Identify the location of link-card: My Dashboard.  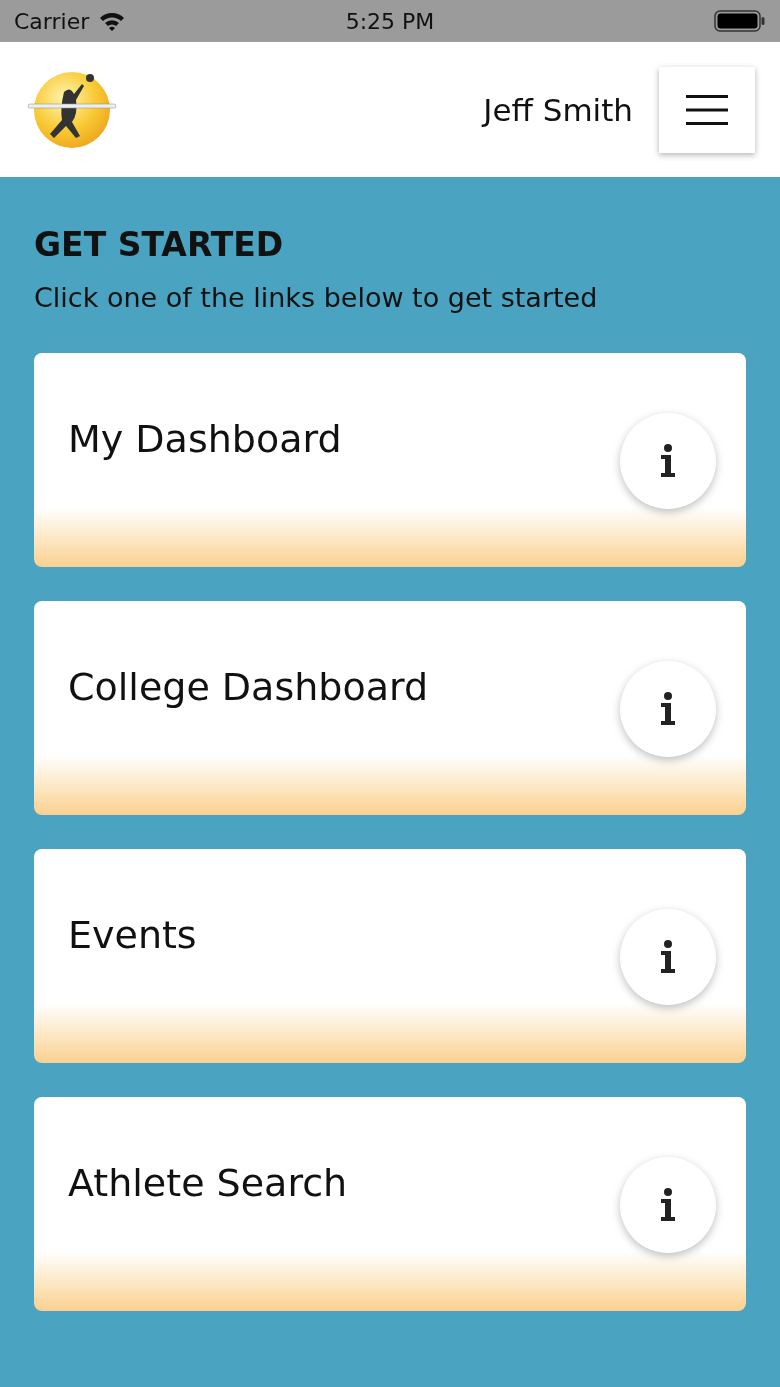
(390, 460).